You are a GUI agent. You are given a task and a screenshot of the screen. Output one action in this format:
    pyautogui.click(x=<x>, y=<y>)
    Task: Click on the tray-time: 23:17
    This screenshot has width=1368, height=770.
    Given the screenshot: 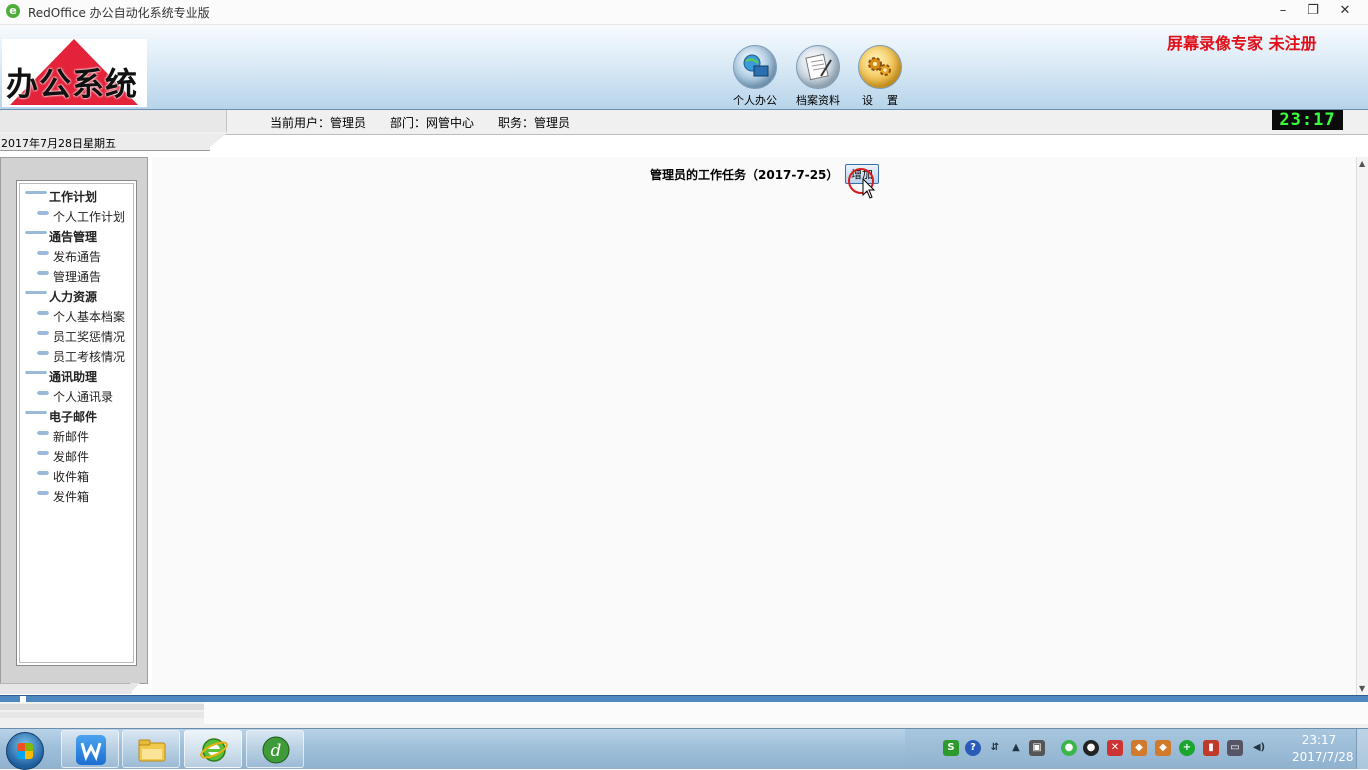 What is the action you would take?
    pyautogui.click(x=1319, y=740)
    